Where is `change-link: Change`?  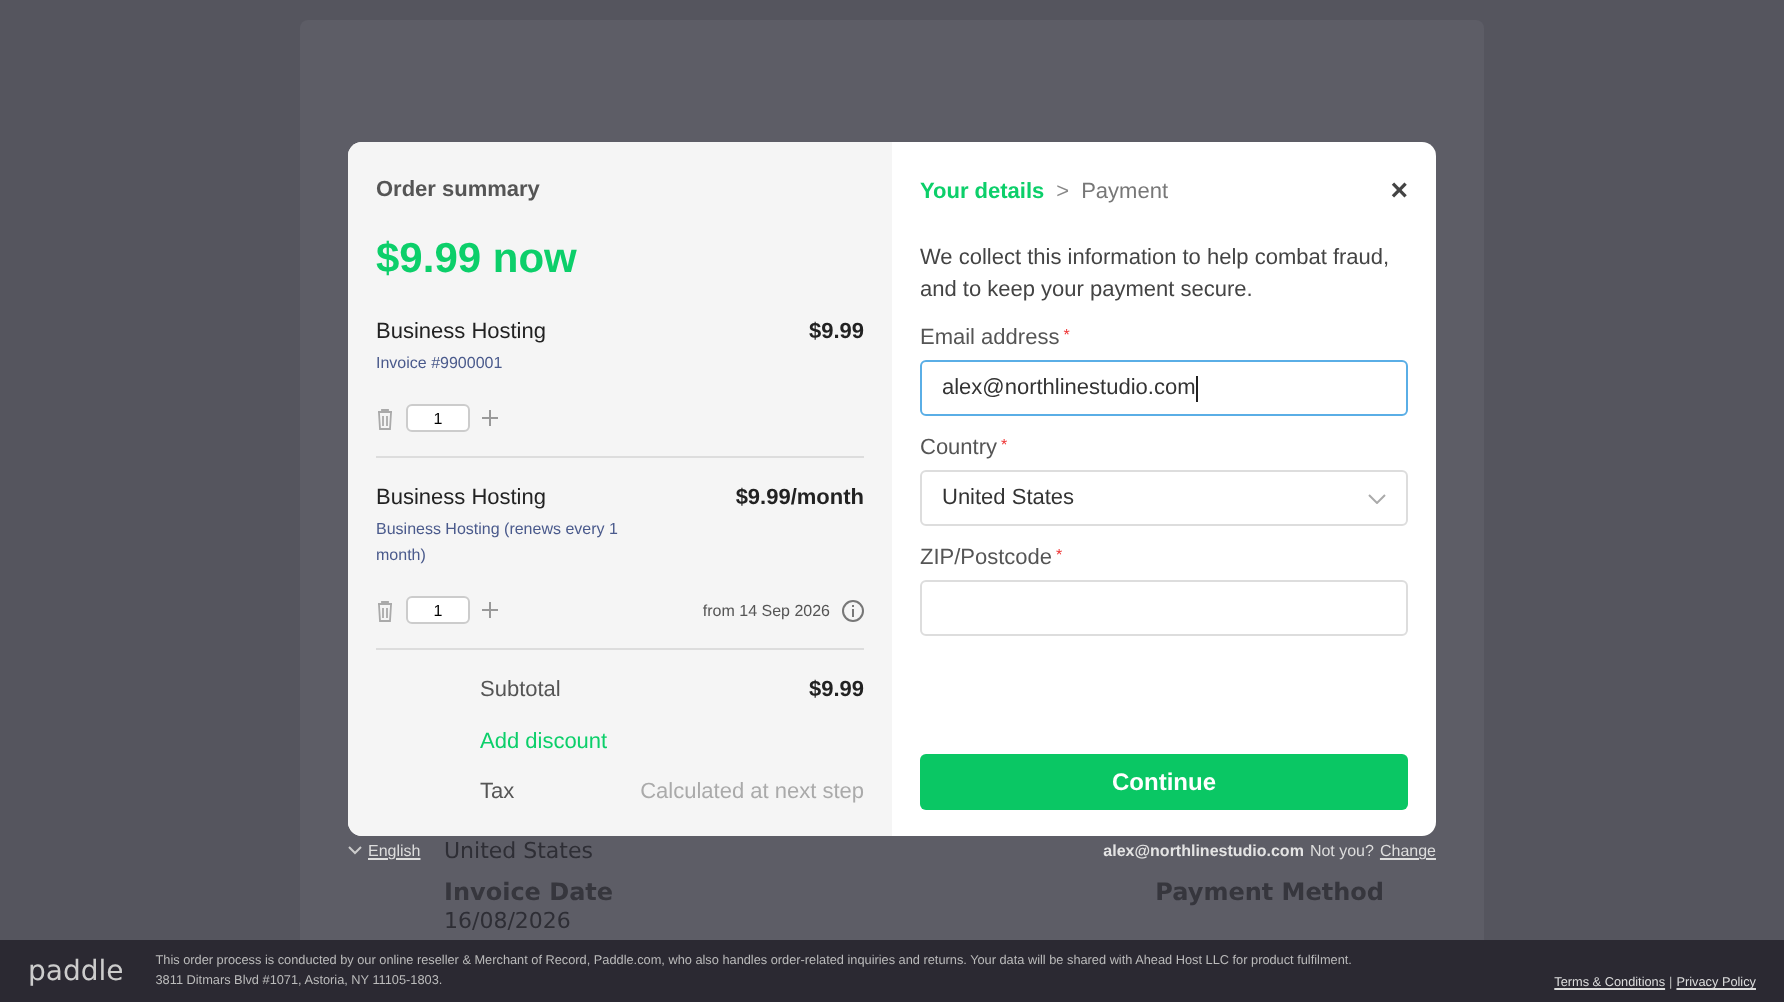
change-link: Change is located at coordinates (1407, 851).